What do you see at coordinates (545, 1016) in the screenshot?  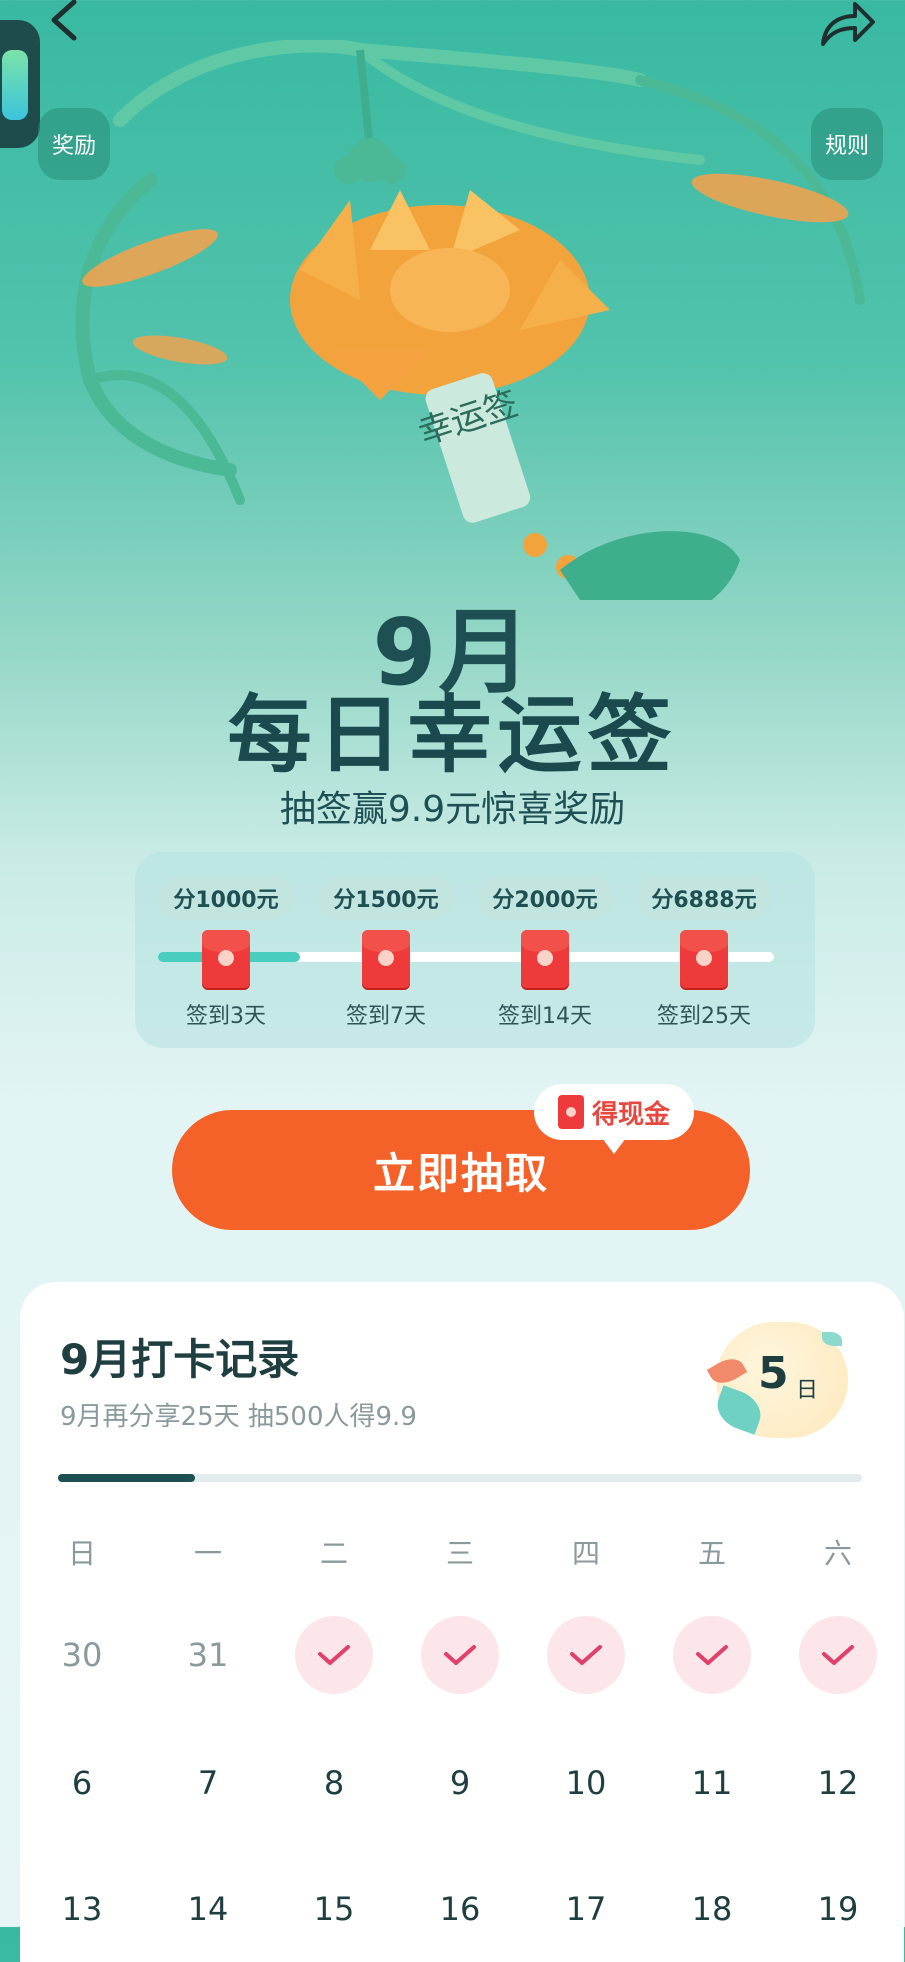 I see `milestone-label-3: 签到14天` at bounding box center [545, 1016].